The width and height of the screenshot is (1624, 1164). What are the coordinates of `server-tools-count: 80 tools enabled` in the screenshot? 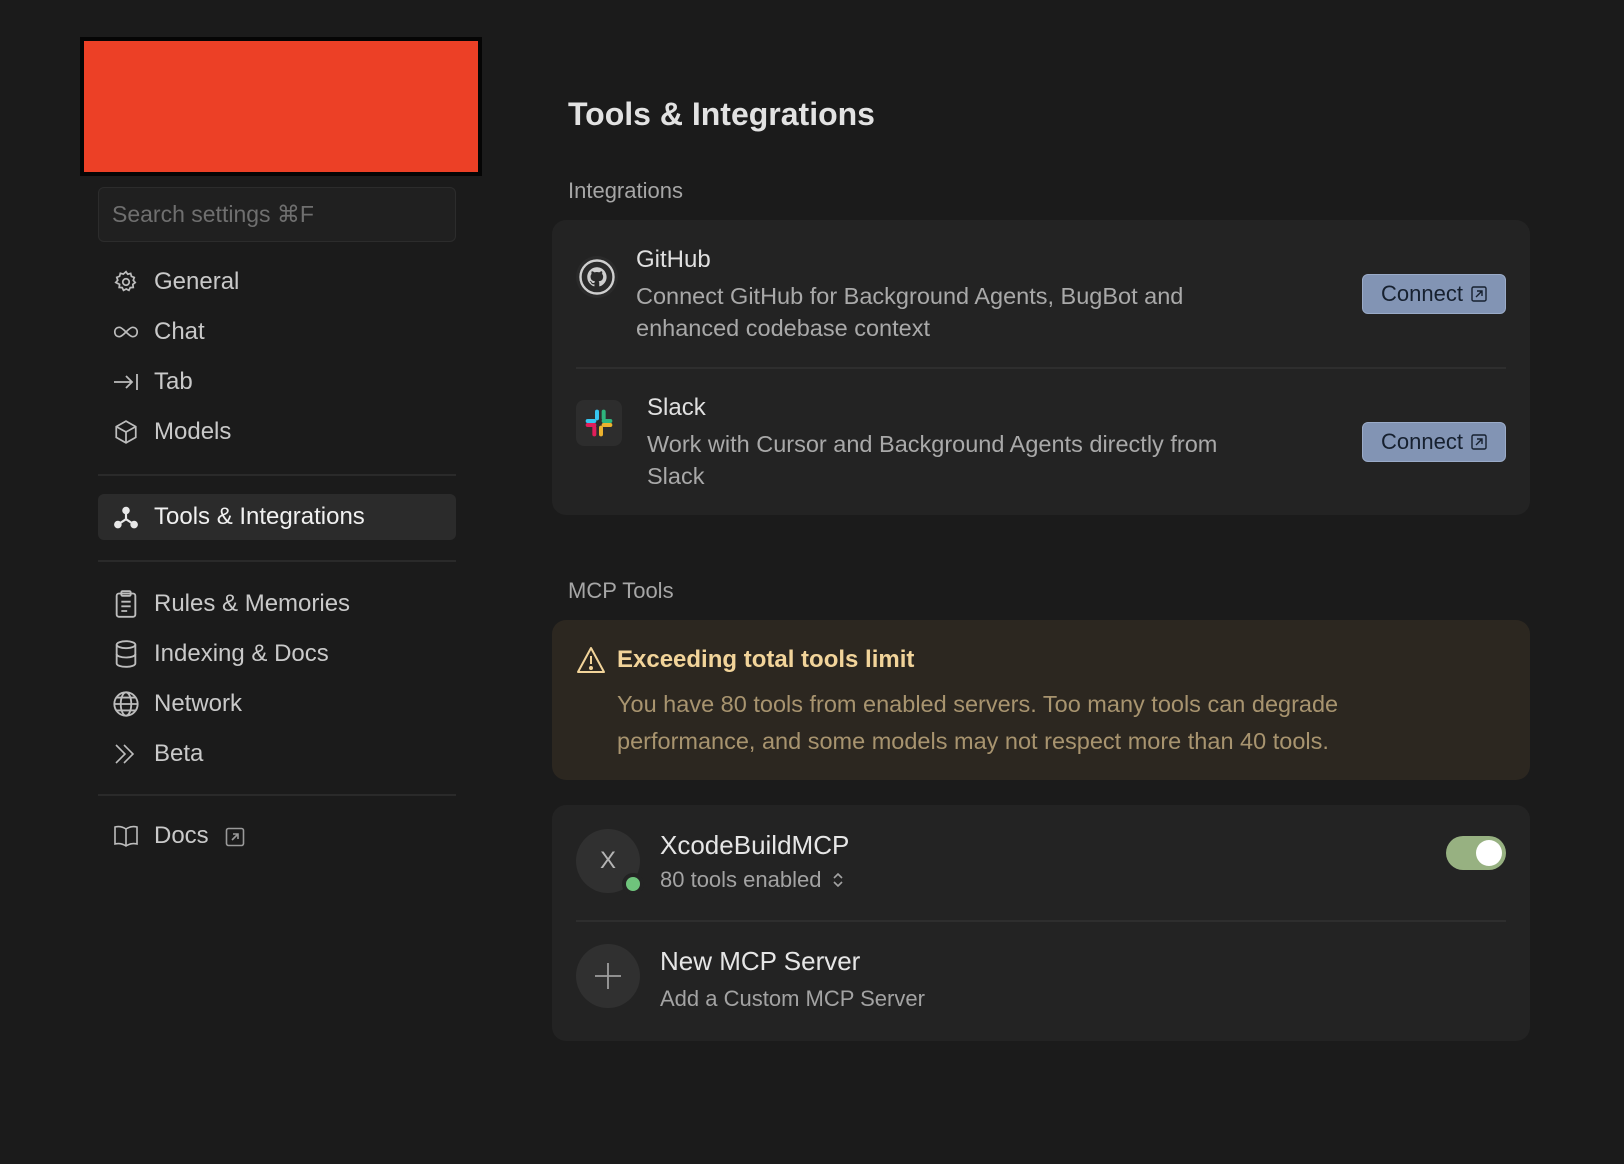 It's located at (752, 880).